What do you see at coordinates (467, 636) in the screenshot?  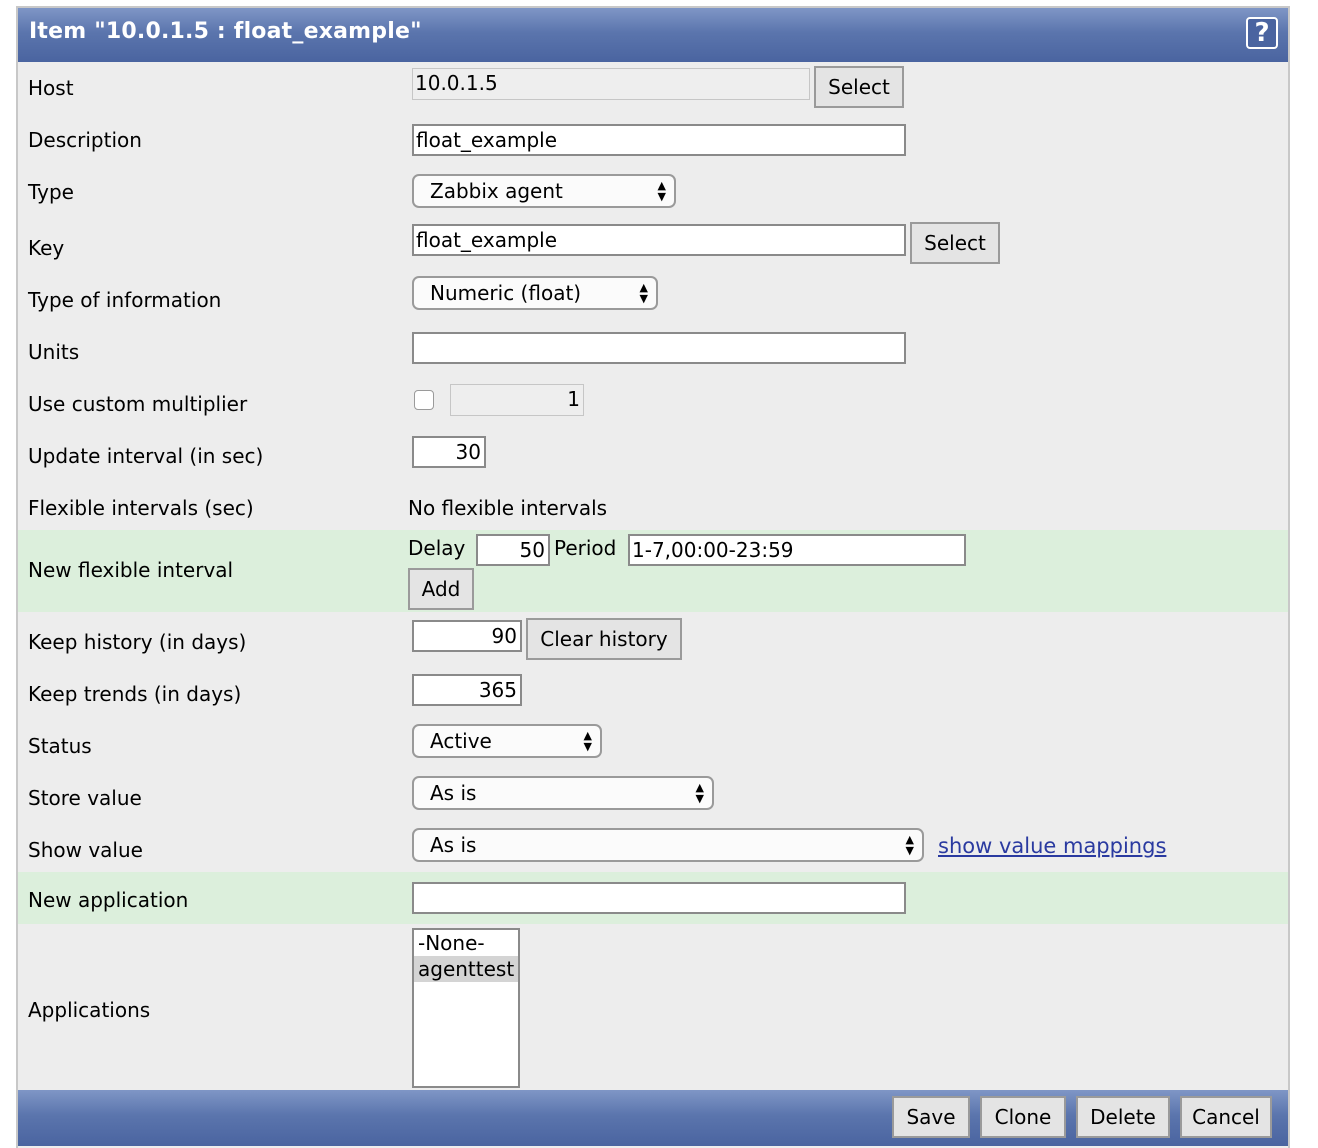 I see `keep-history-input: 90` at bounding box center [467, 636].